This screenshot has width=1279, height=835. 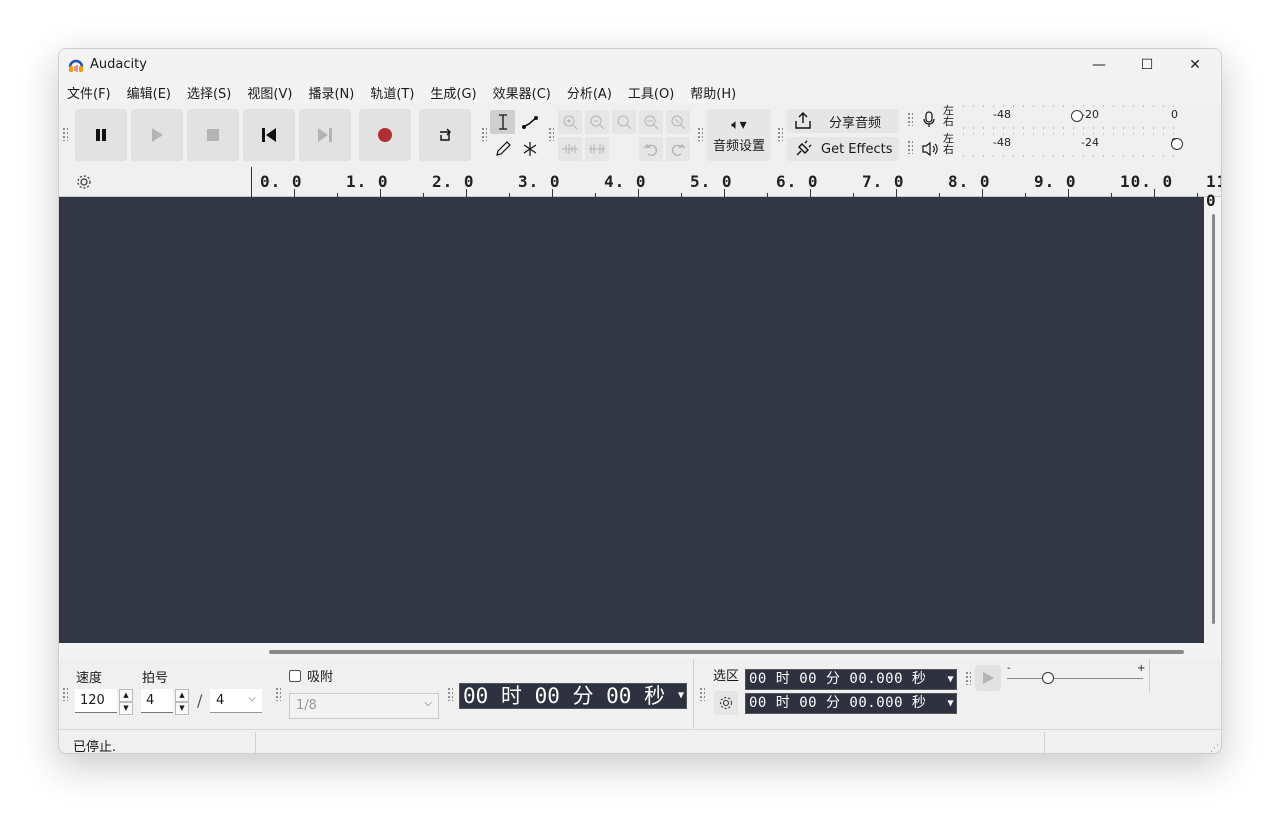 I want to click on menu-effect: 效果器(C), so click(x=522, y=92).